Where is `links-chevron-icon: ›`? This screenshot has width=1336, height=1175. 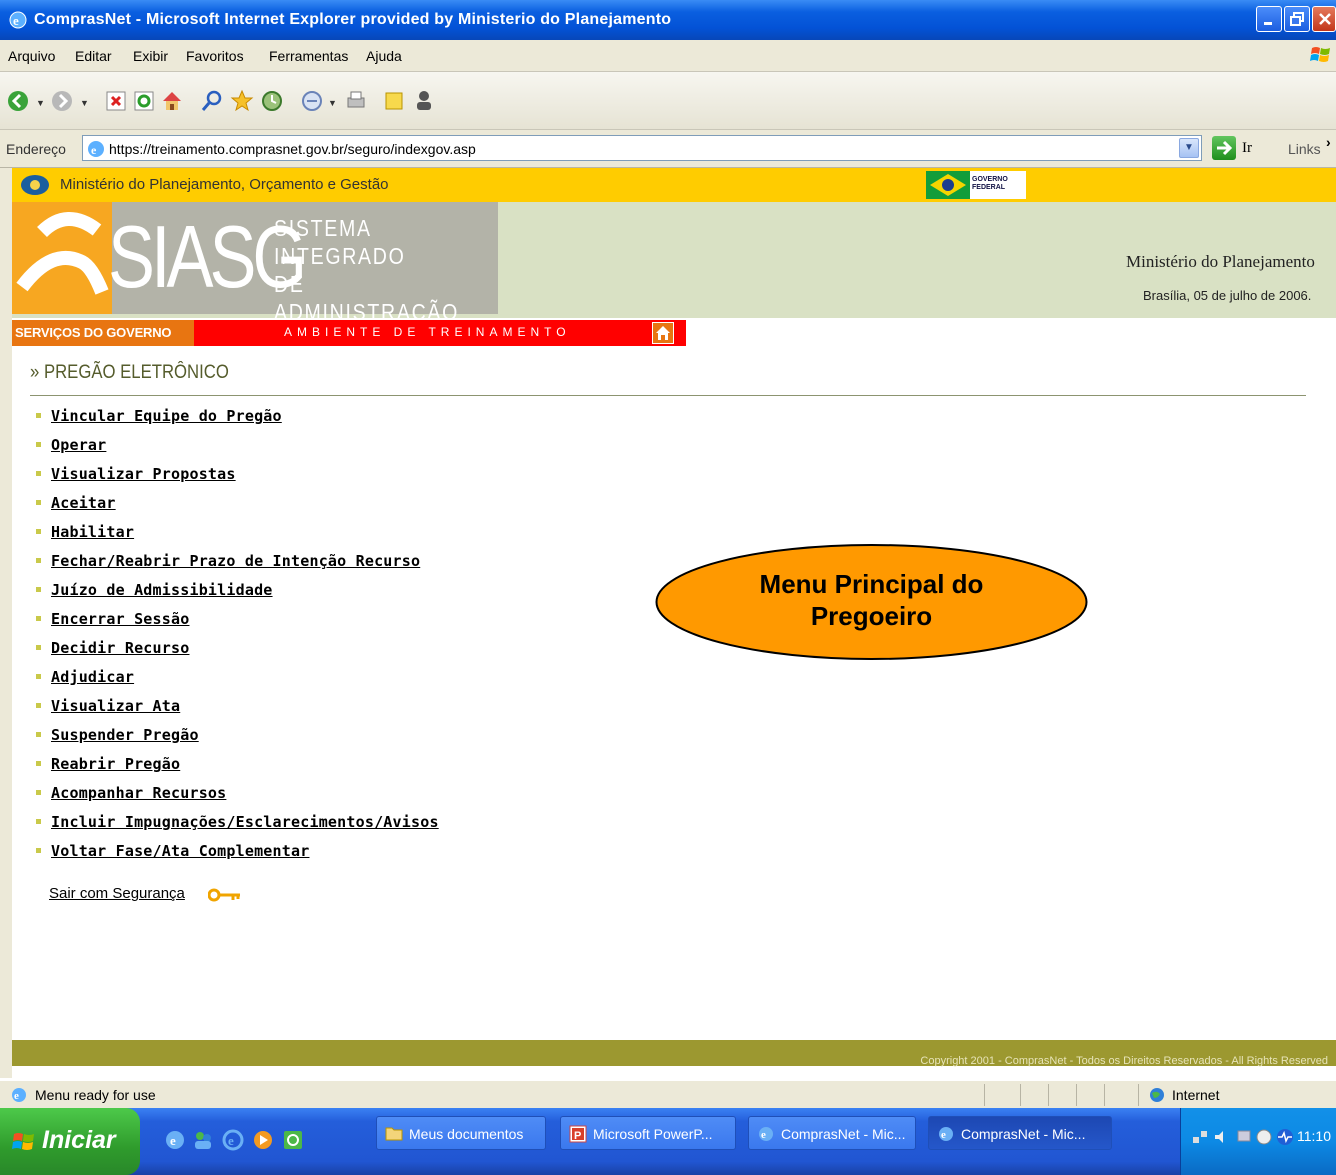
links-chevron-icon: › is located at coordinates (1328, 142).